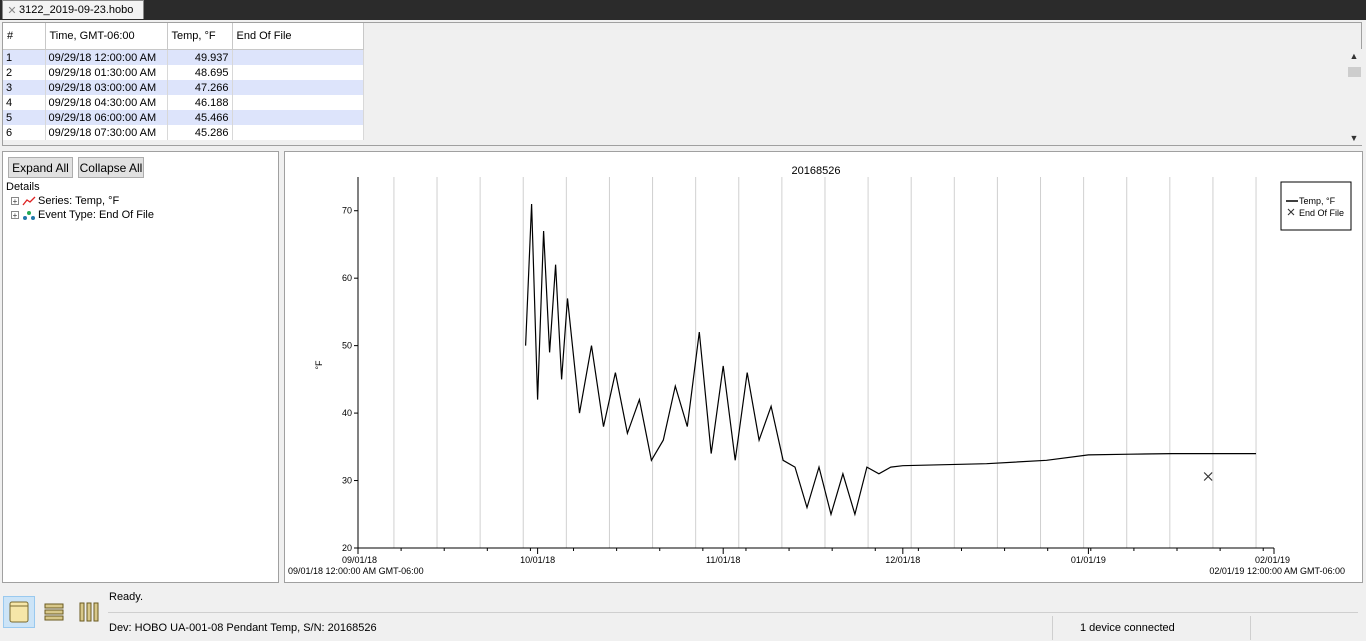 The height and width of the screenshot is (641, 1366). Describe the element at coordinates (76, 10) in the screenshot. I see `file-tab-label: 3122_2019-09-23.hobo` at that location.